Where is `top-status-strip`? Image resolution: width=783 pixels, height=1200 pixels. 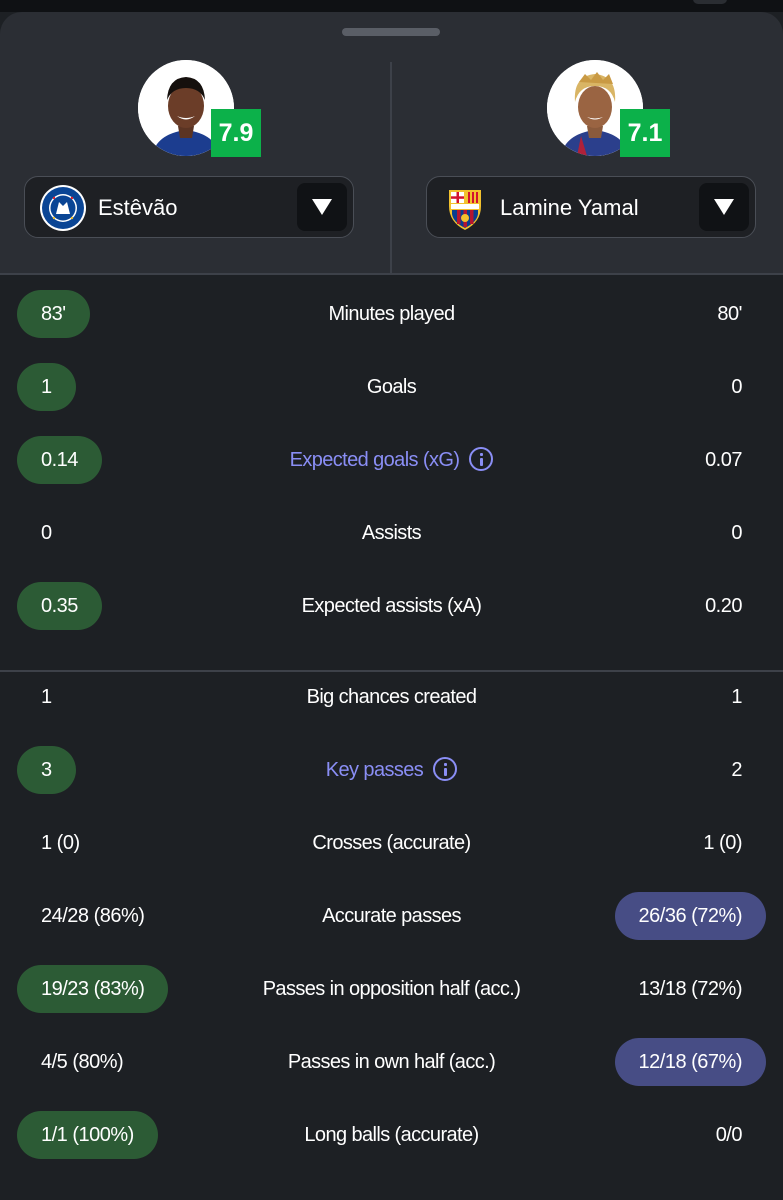
top-status-strip is located at coordinates (391, 6).